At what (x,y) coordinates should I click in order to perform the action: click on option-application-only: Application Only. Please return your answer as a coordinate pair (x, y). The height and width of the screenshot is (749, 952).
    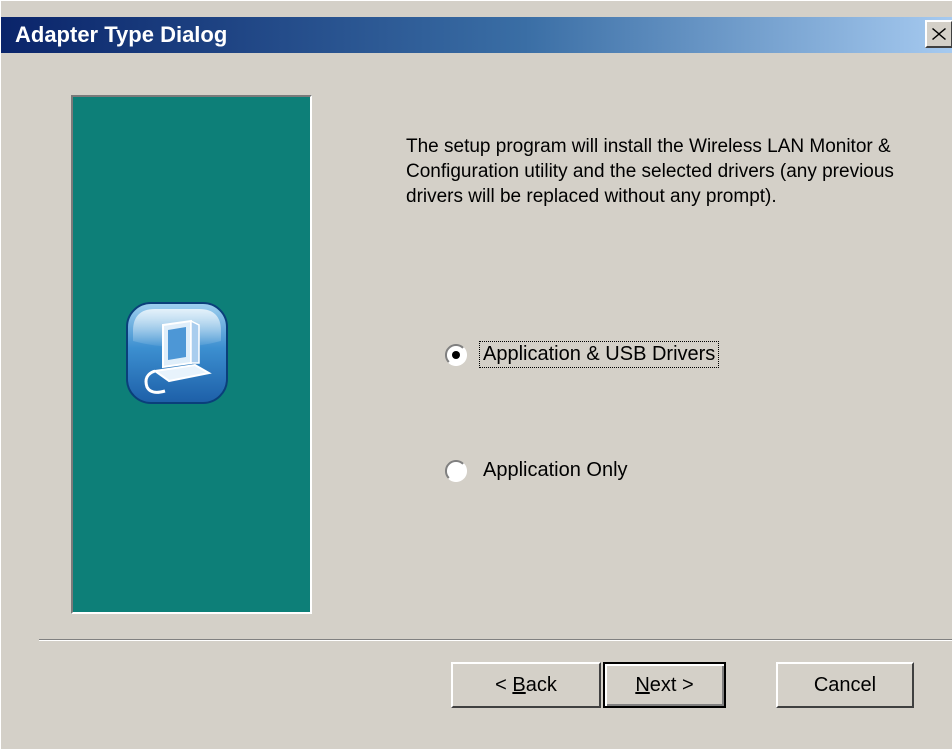
    Looking at the image, I should click on (538, 470).